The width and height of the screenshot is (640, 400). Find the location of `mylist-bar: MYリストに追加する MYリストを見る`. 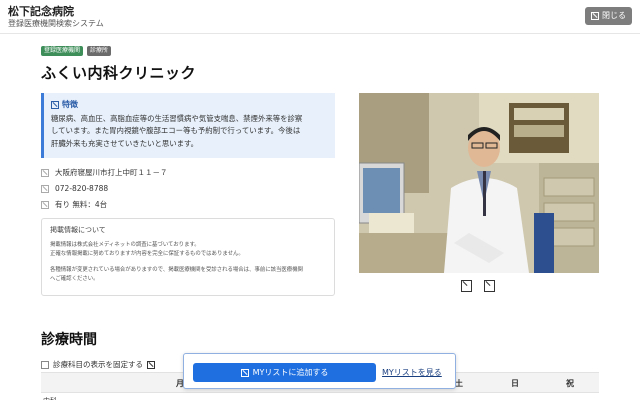

mylist-bar: MYリストに追加する MYリストを見る is located at coordinates (319, 371).